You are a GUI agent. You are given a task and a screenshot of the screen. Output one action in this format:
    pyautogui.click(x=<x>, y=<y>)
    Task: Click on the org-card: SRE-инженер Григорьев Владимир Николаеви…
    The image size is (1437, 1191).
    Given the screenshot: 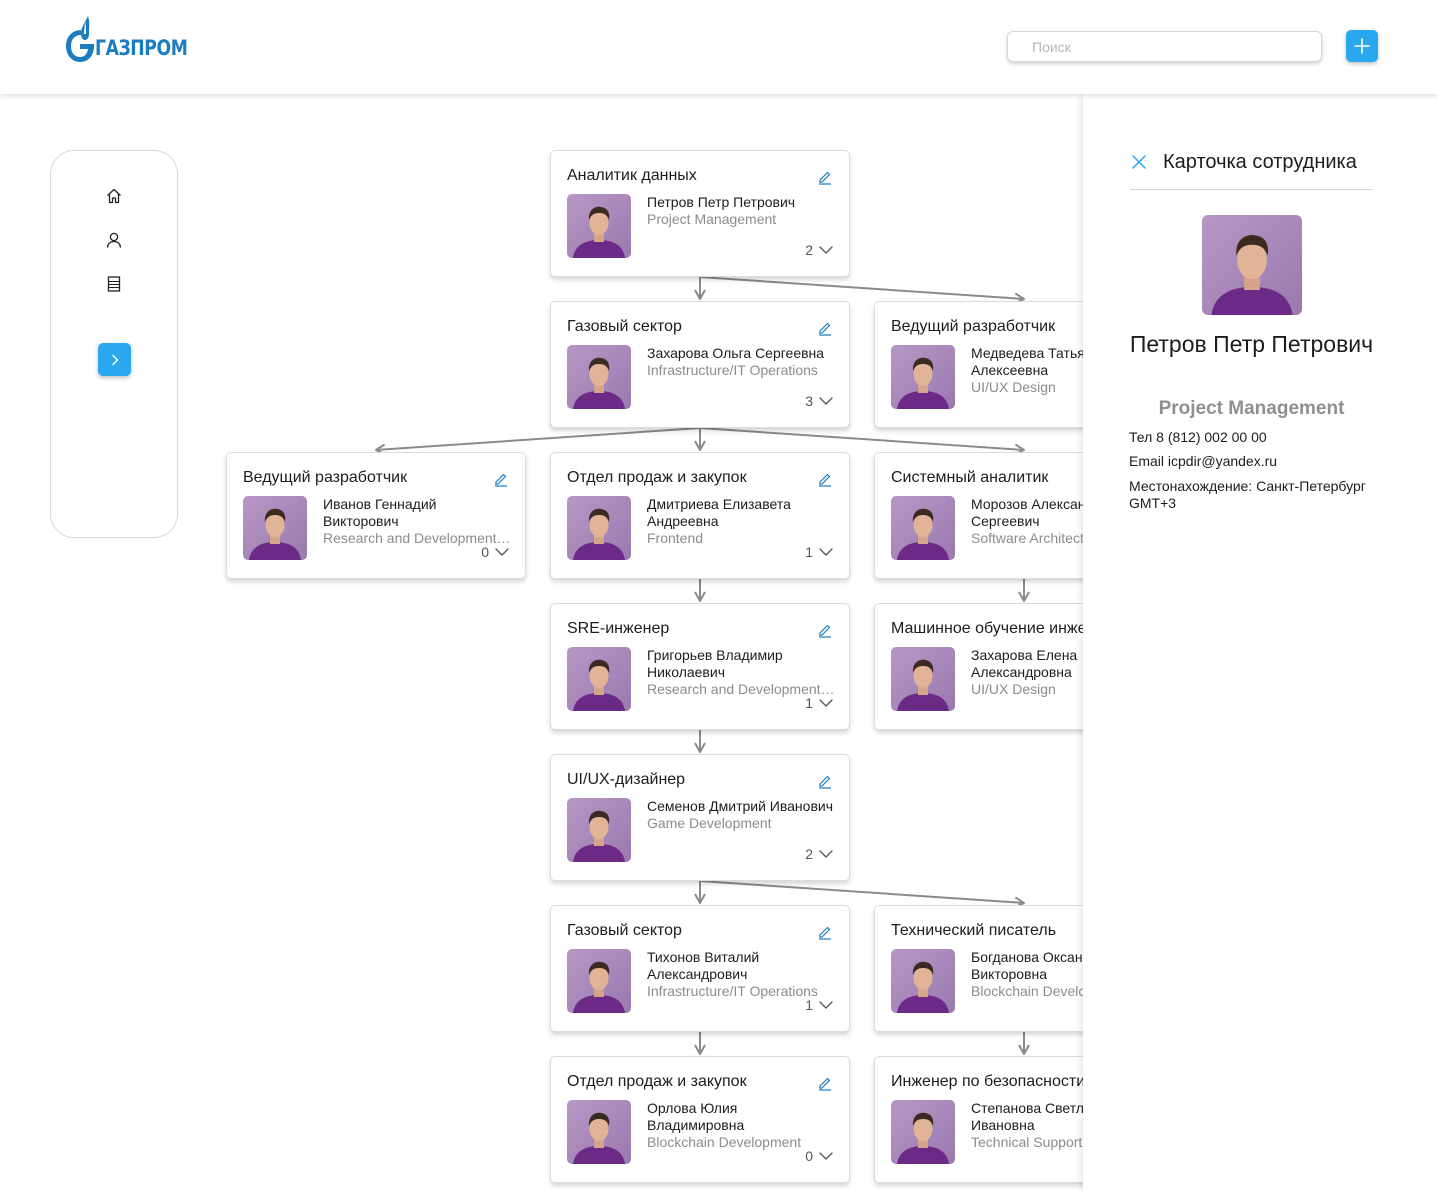 What is the action you would take?
    pyautogui.click(x=700, y=666)
    